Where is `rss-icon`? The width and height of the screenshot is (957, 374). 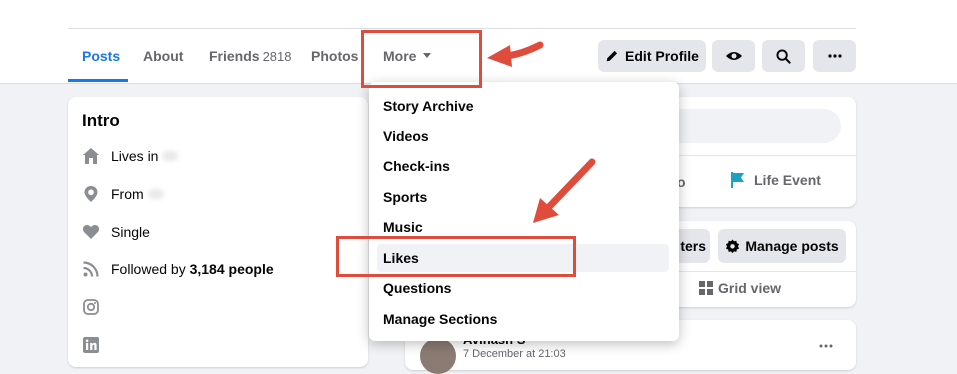
rss-icon is located at coordinates (91, 269).